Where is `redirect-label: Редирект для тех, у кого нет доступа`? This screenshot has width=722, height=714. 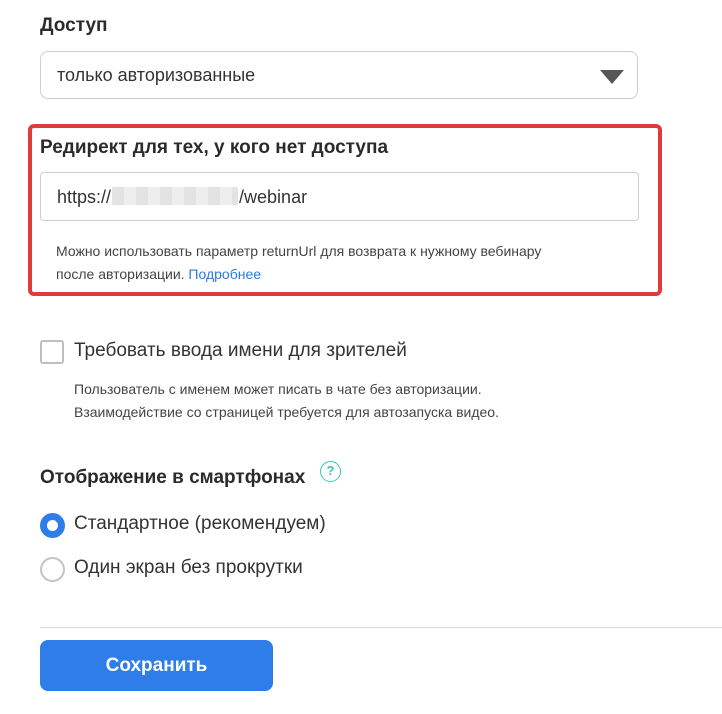
redirect-label: Редирект для тех, у кого нет доступа is located at coordinates (214, 147).